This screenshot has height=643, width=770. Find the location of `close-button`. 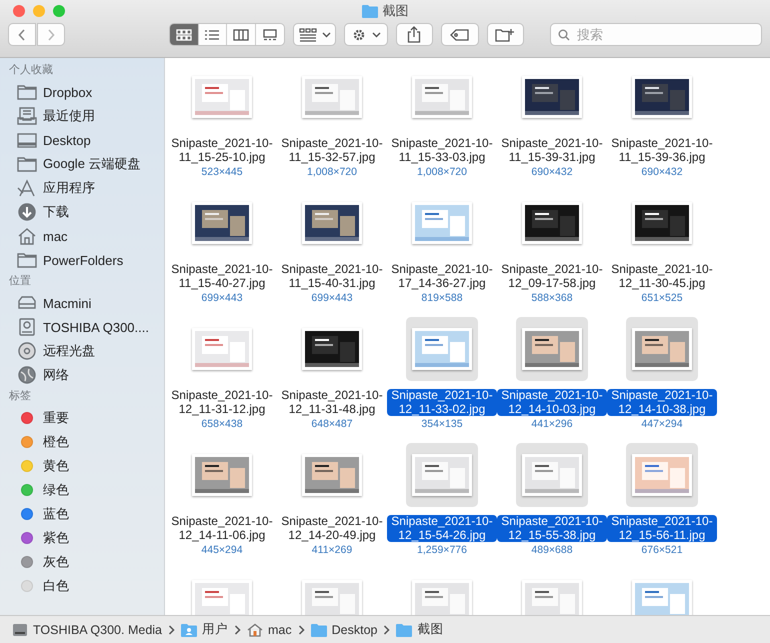

close-button is located at coordinates (19, 11).